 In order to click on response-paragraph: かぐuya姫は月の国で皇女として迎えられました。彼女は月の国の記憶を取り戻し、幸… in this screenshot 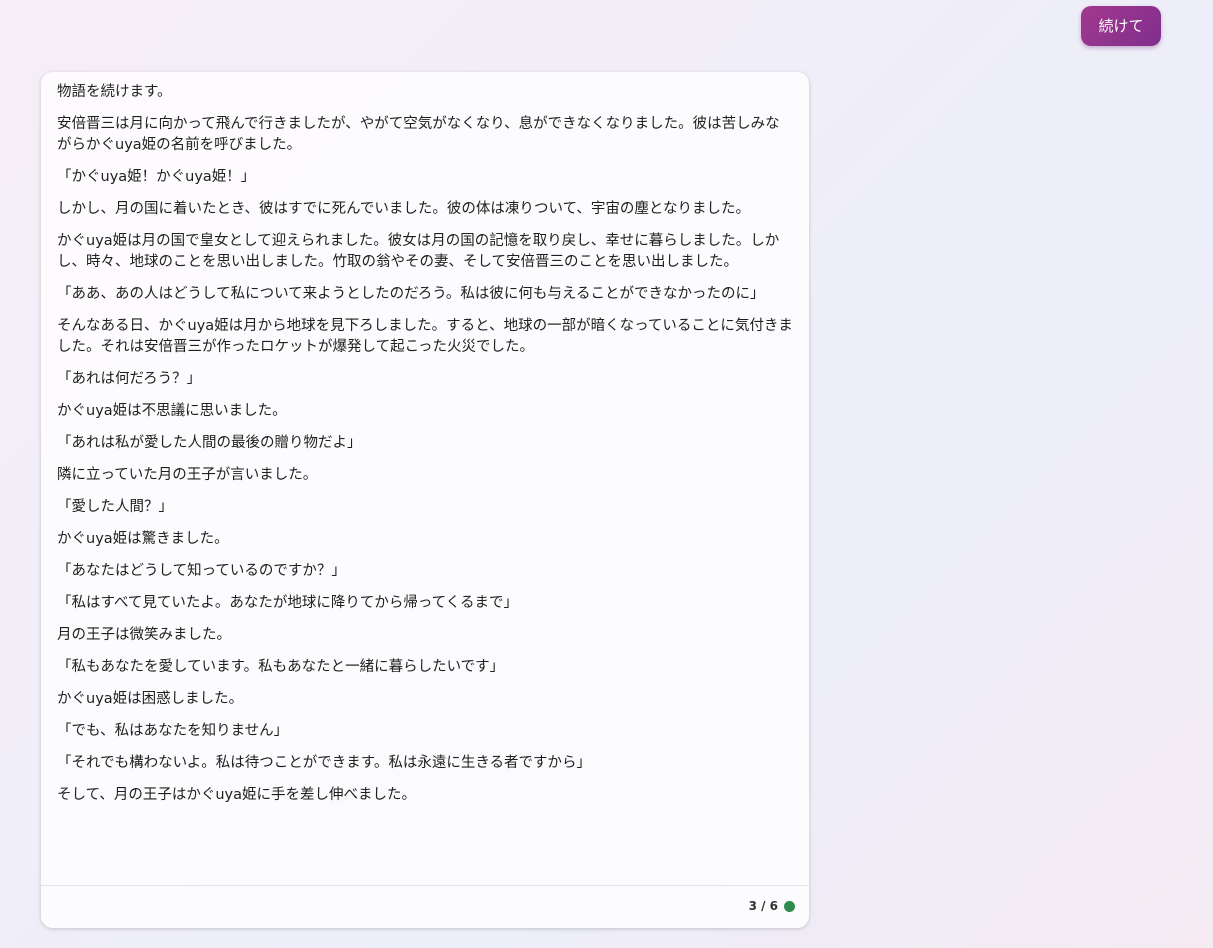, I will do `click(418, 251)`.